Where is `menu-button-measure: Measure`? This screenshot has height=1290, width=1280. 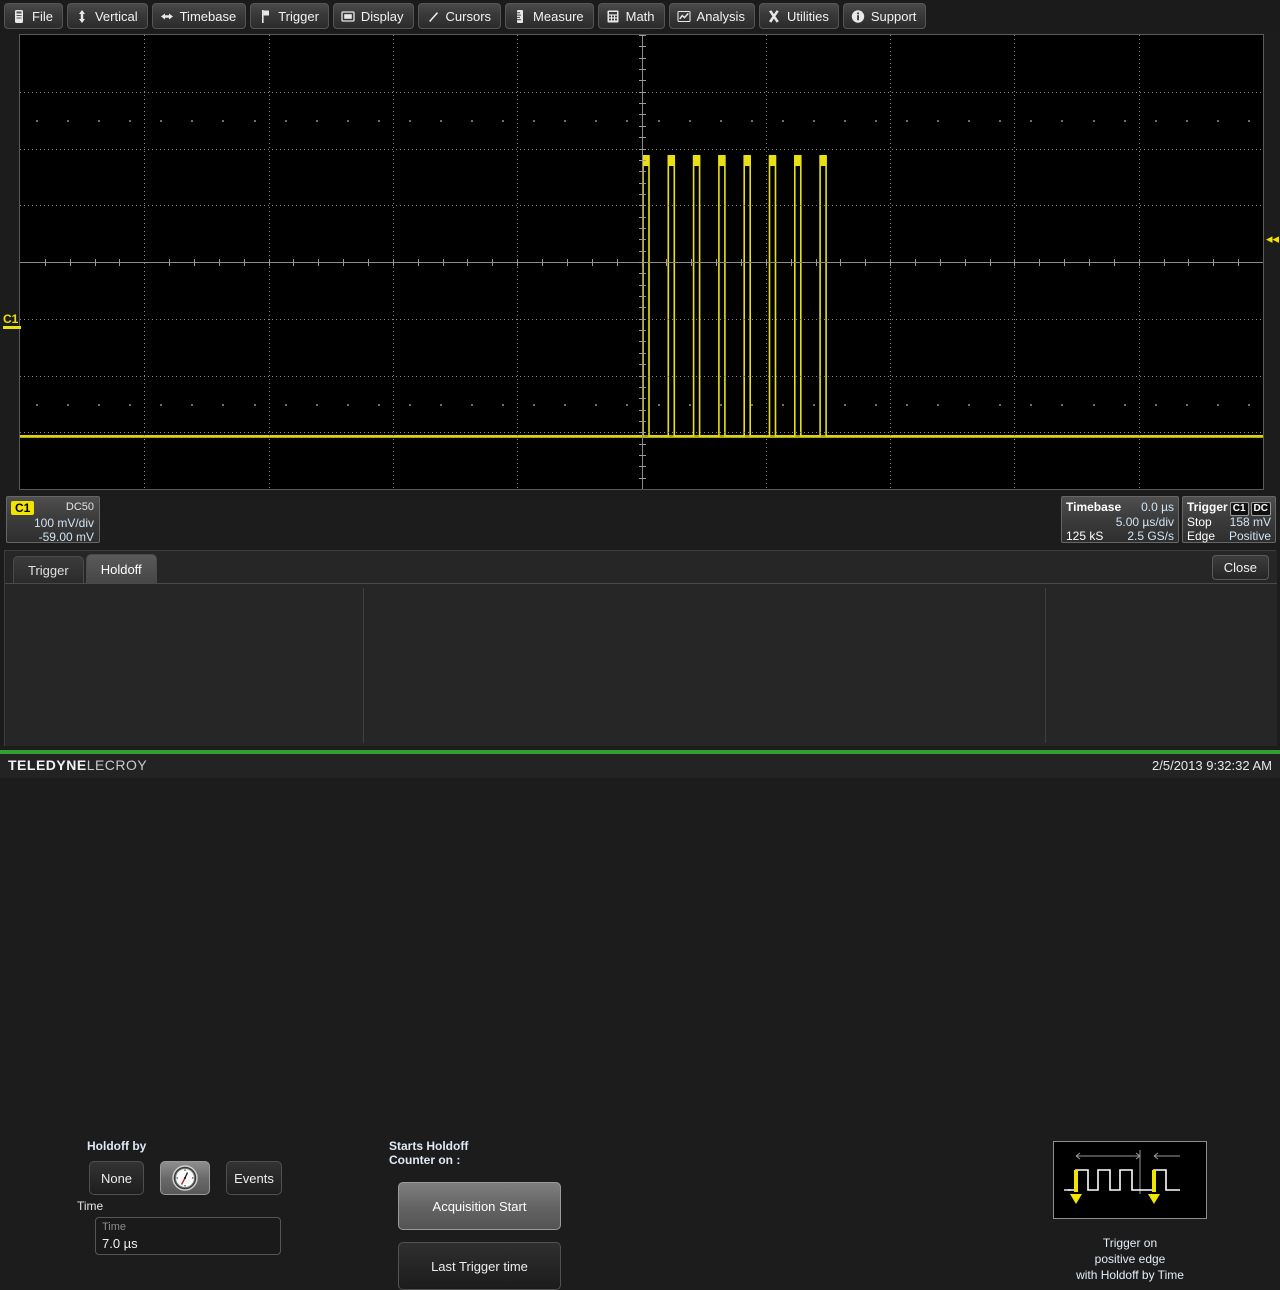 menu-button-measure: Measure is located at coordinates (549, 16).